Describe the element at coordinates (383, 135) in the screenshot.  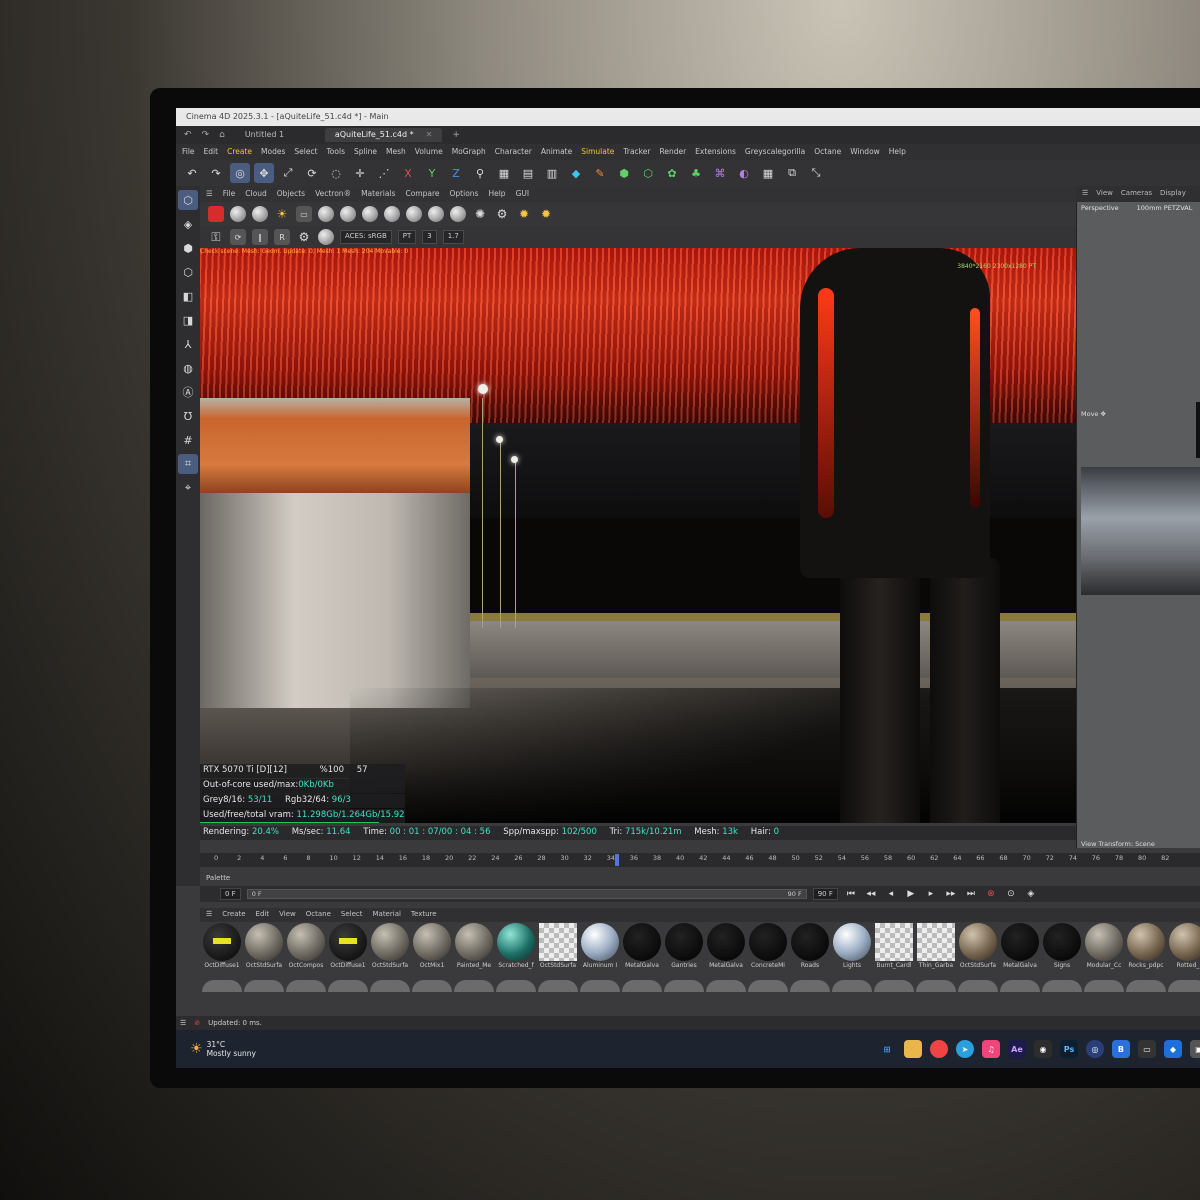
I see `tab-active-document: aQuiteLife_51.c4d * ✕` at that location.